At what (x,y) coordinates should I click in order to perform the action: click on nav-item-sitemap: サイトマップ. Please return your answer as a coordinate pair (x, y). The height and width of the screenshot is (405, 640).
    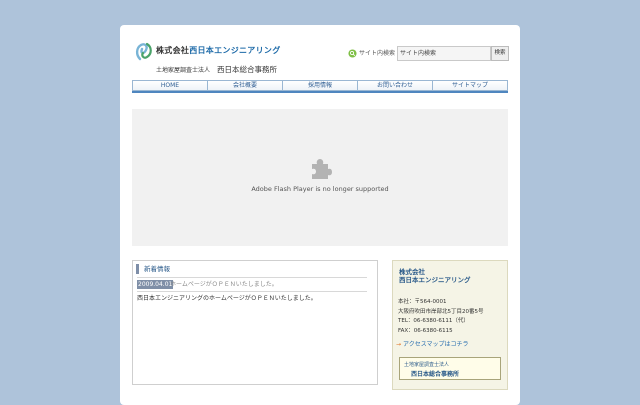
    Looking at the image, I should click on (469, 85).